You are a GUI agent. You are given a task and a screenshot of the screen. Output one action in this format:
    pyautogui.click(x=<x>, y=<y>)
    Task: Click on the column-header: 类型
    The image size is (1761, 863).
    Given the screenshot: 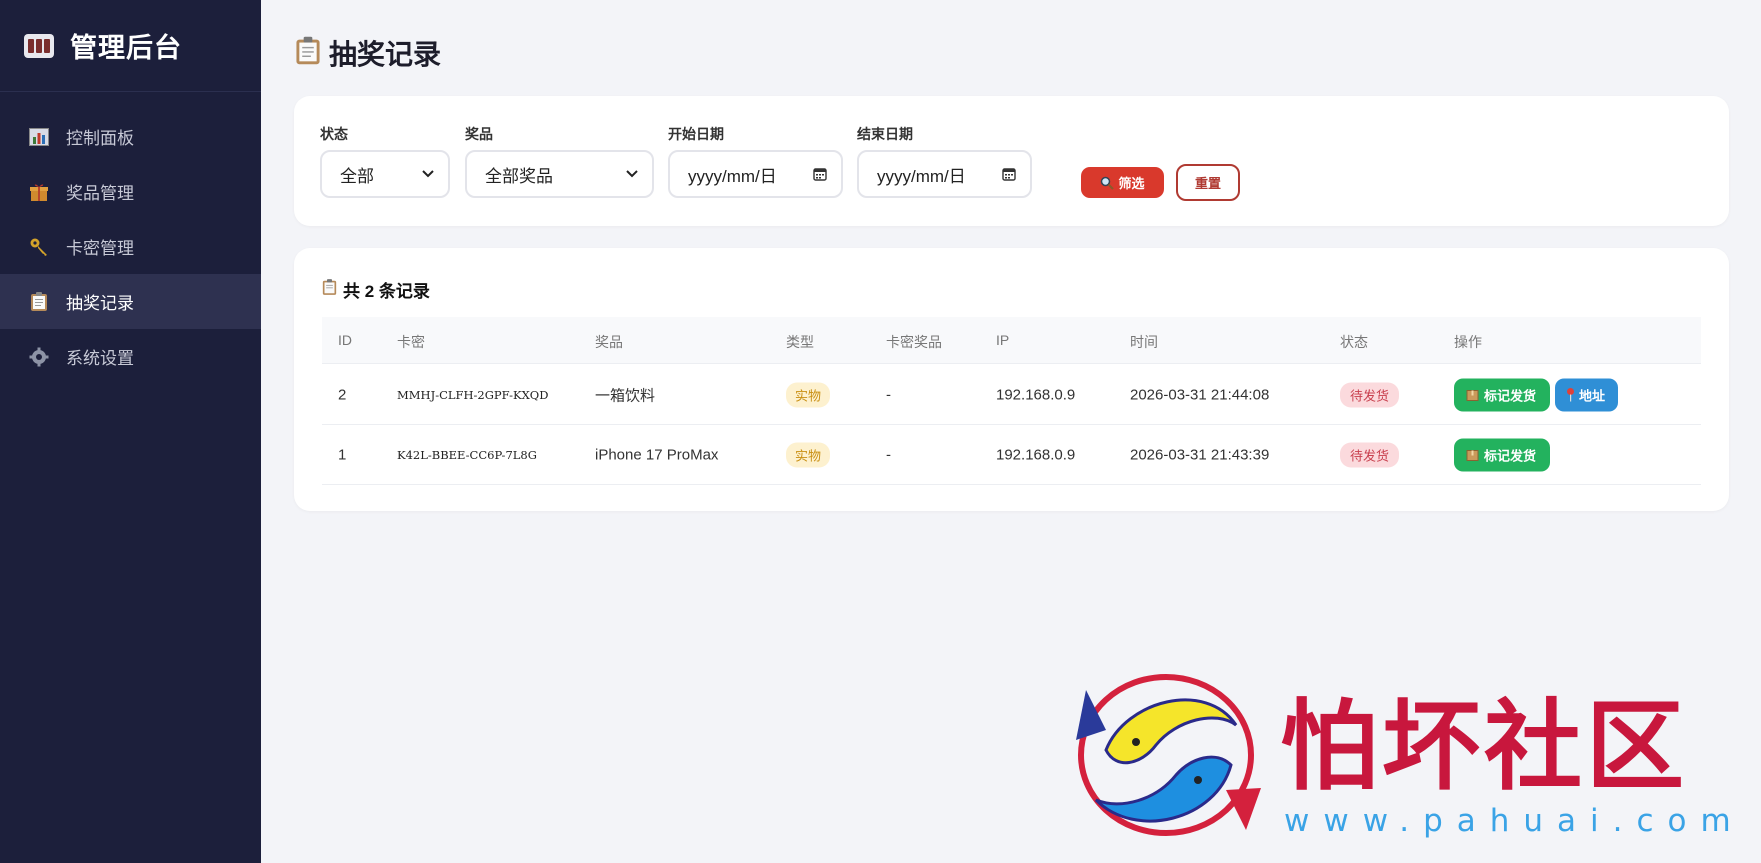 What is the action you would take?
    pyautogui.click(x=800, y=342)
    